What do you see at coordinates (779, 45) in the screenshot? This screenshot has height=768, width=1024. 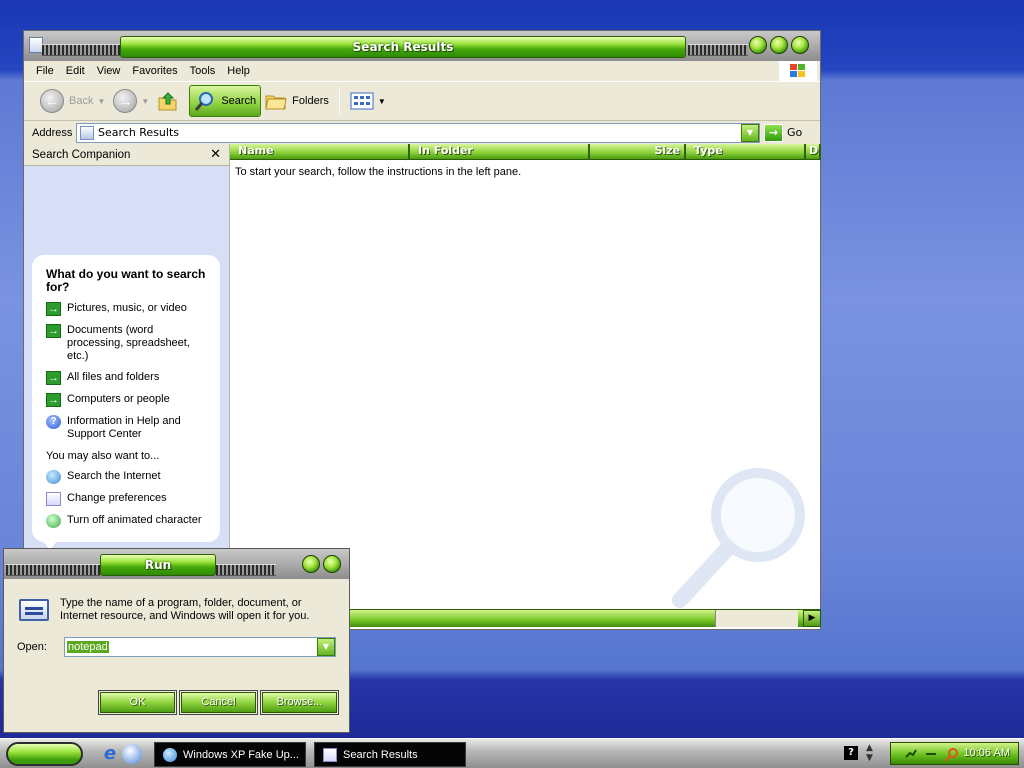 I see `maximize-button` at bounding box center [779, 45].